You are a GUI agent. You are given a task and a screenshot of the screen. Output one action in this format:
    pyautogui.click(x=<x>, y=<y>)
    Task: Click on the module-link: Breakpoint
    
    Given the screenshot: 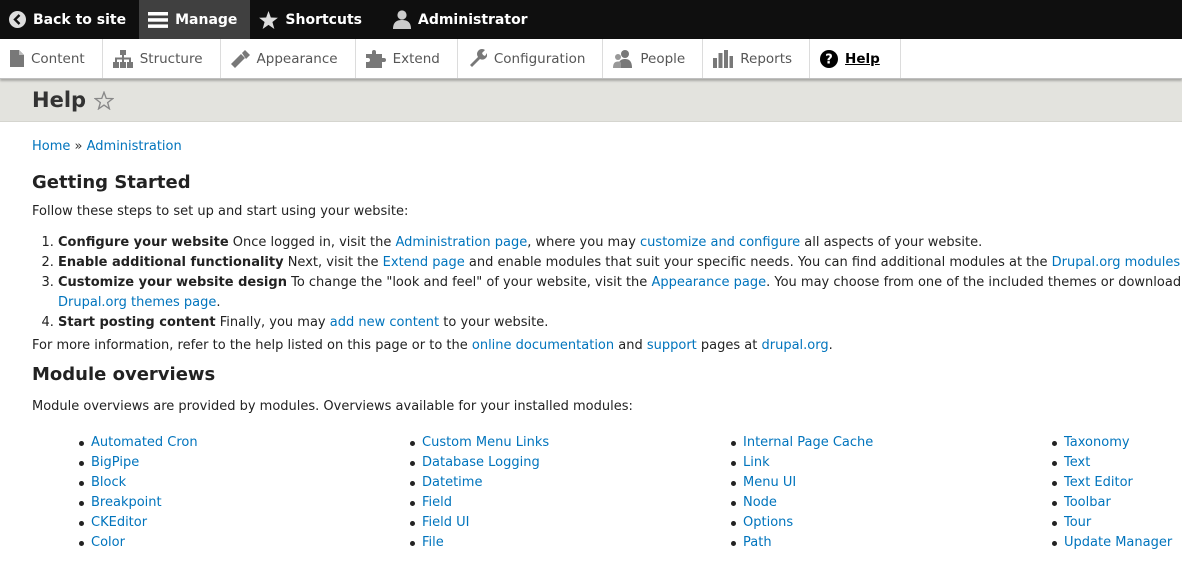 What is the action you would take?
    pyautogui.click(x=126, y=503)
    